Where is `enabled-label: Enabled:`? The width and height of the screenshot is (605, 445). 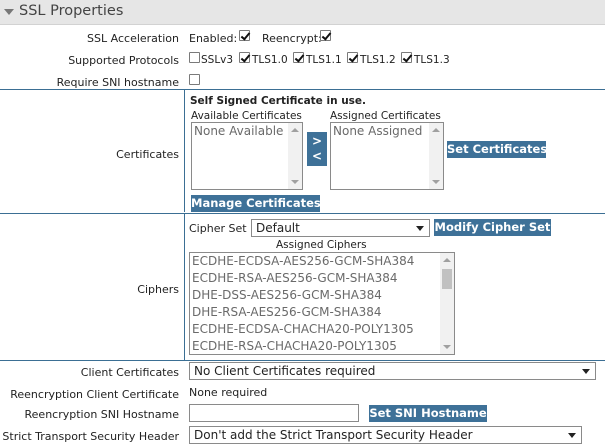 enabled-label: Enabled: is located at coordinates (213, 38).